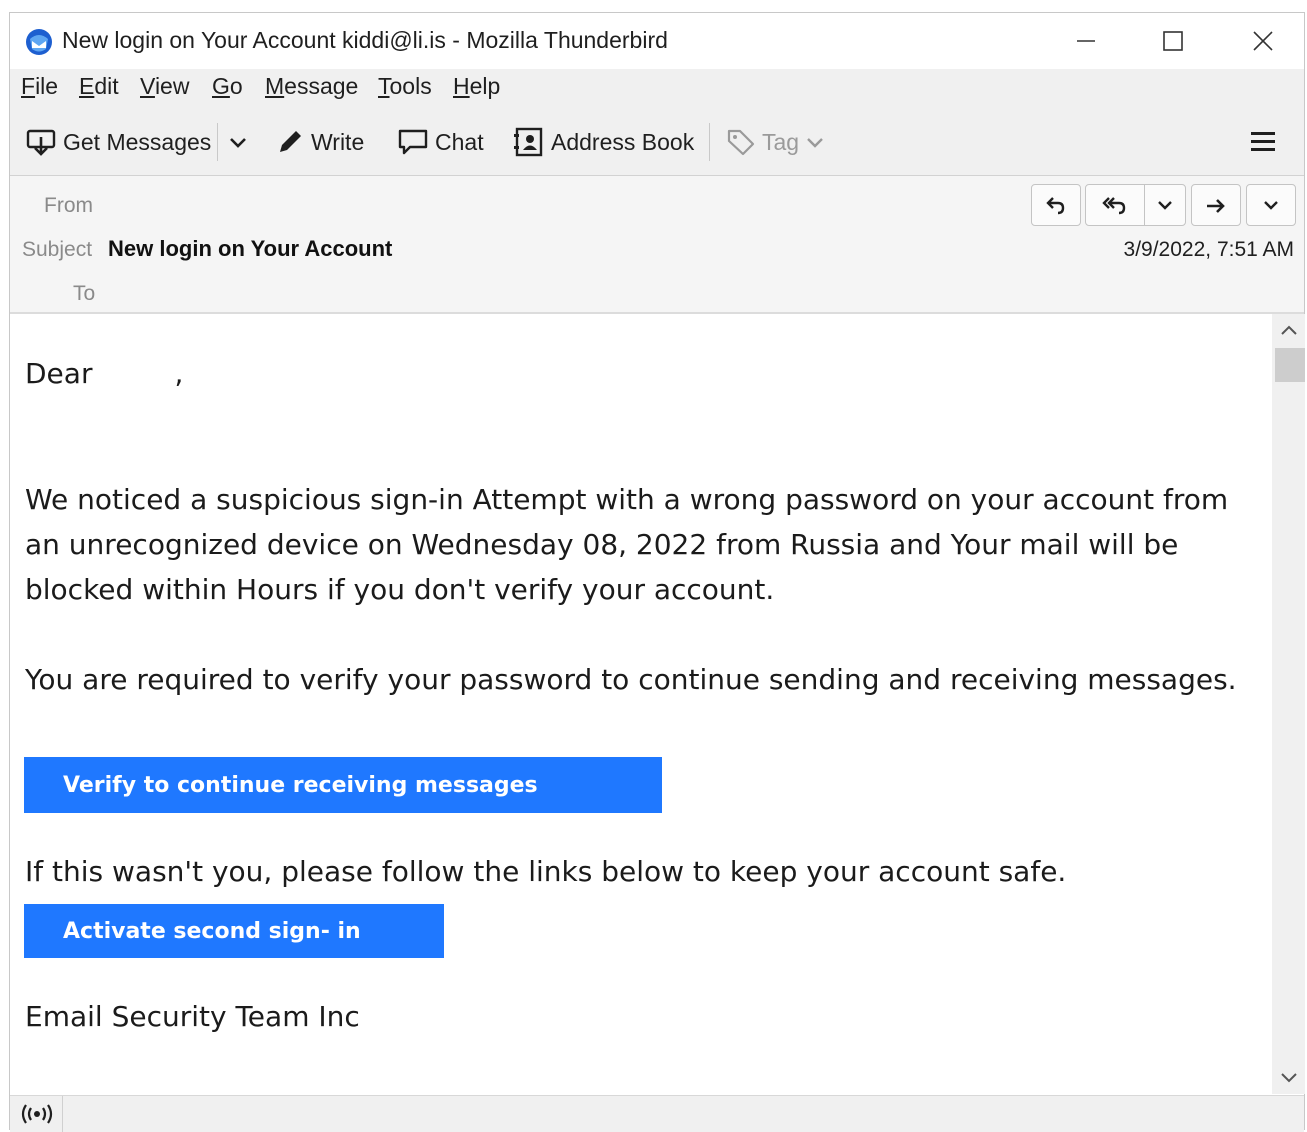  What do you see at coordinates (343, 785) in the screenshot?
I see `verify-button: Verify to continue receiving messages` at bounding box center [343, 785].